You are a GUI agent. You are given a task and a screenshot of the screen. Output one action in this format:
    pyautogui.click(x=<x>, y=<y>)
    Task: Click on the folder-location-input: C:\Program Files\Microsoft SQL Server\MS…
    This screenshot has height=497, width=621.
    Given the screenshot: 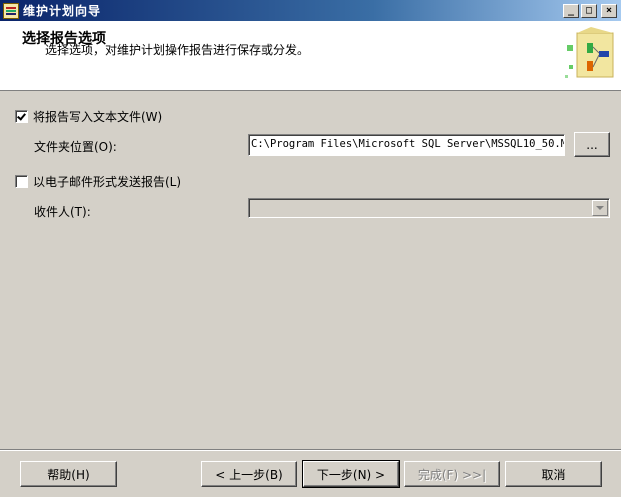 What is the action you would take?
    pyautogui.click(x=406, y=145)
    